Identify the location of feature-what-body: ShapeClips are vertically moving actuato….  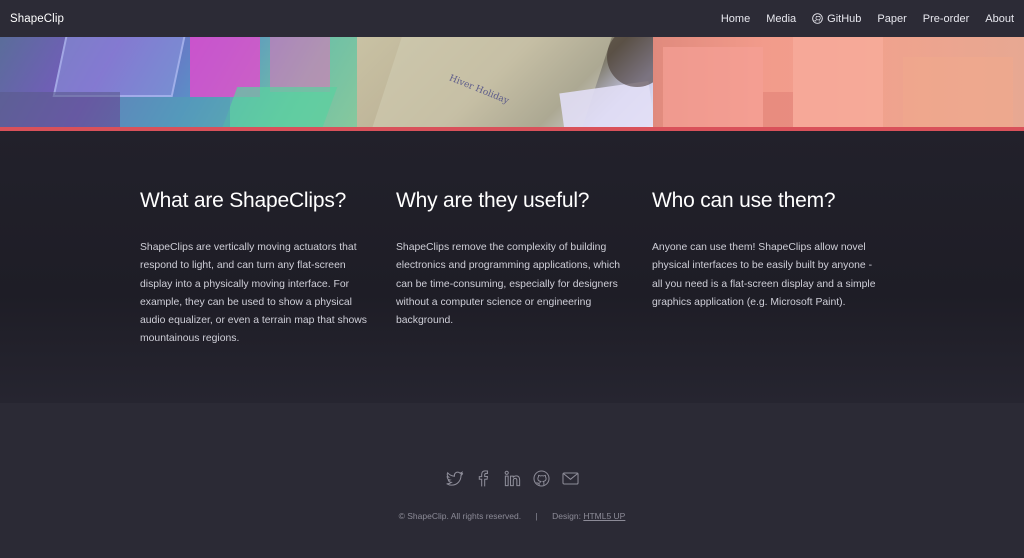
(253, 293).